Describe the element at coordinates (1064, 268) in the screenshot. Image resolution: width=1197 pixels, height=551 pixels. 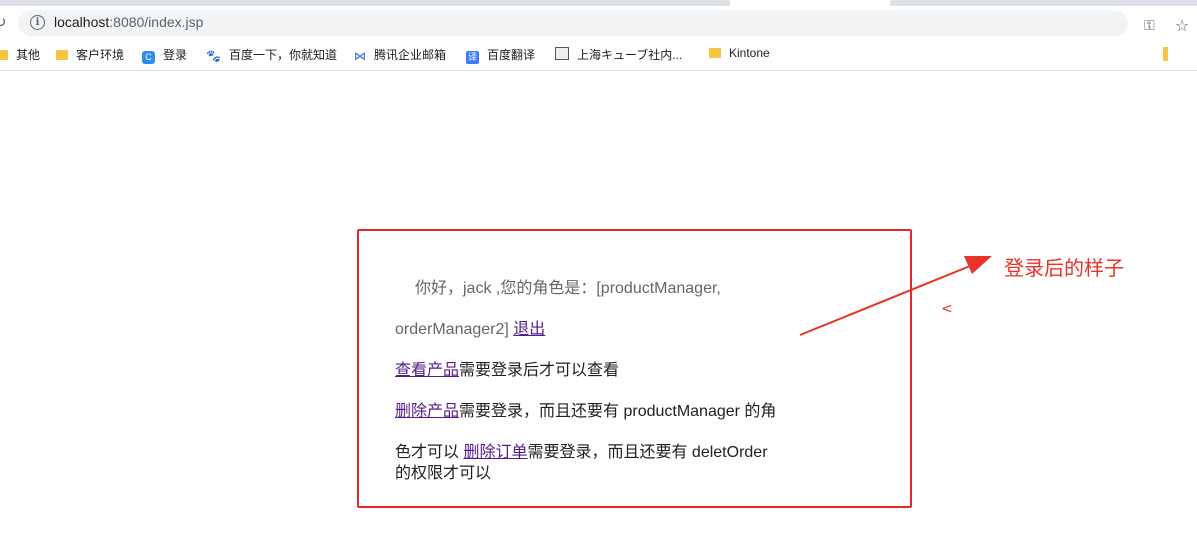
I see `annotation-label: 登录后的样子` at that location.